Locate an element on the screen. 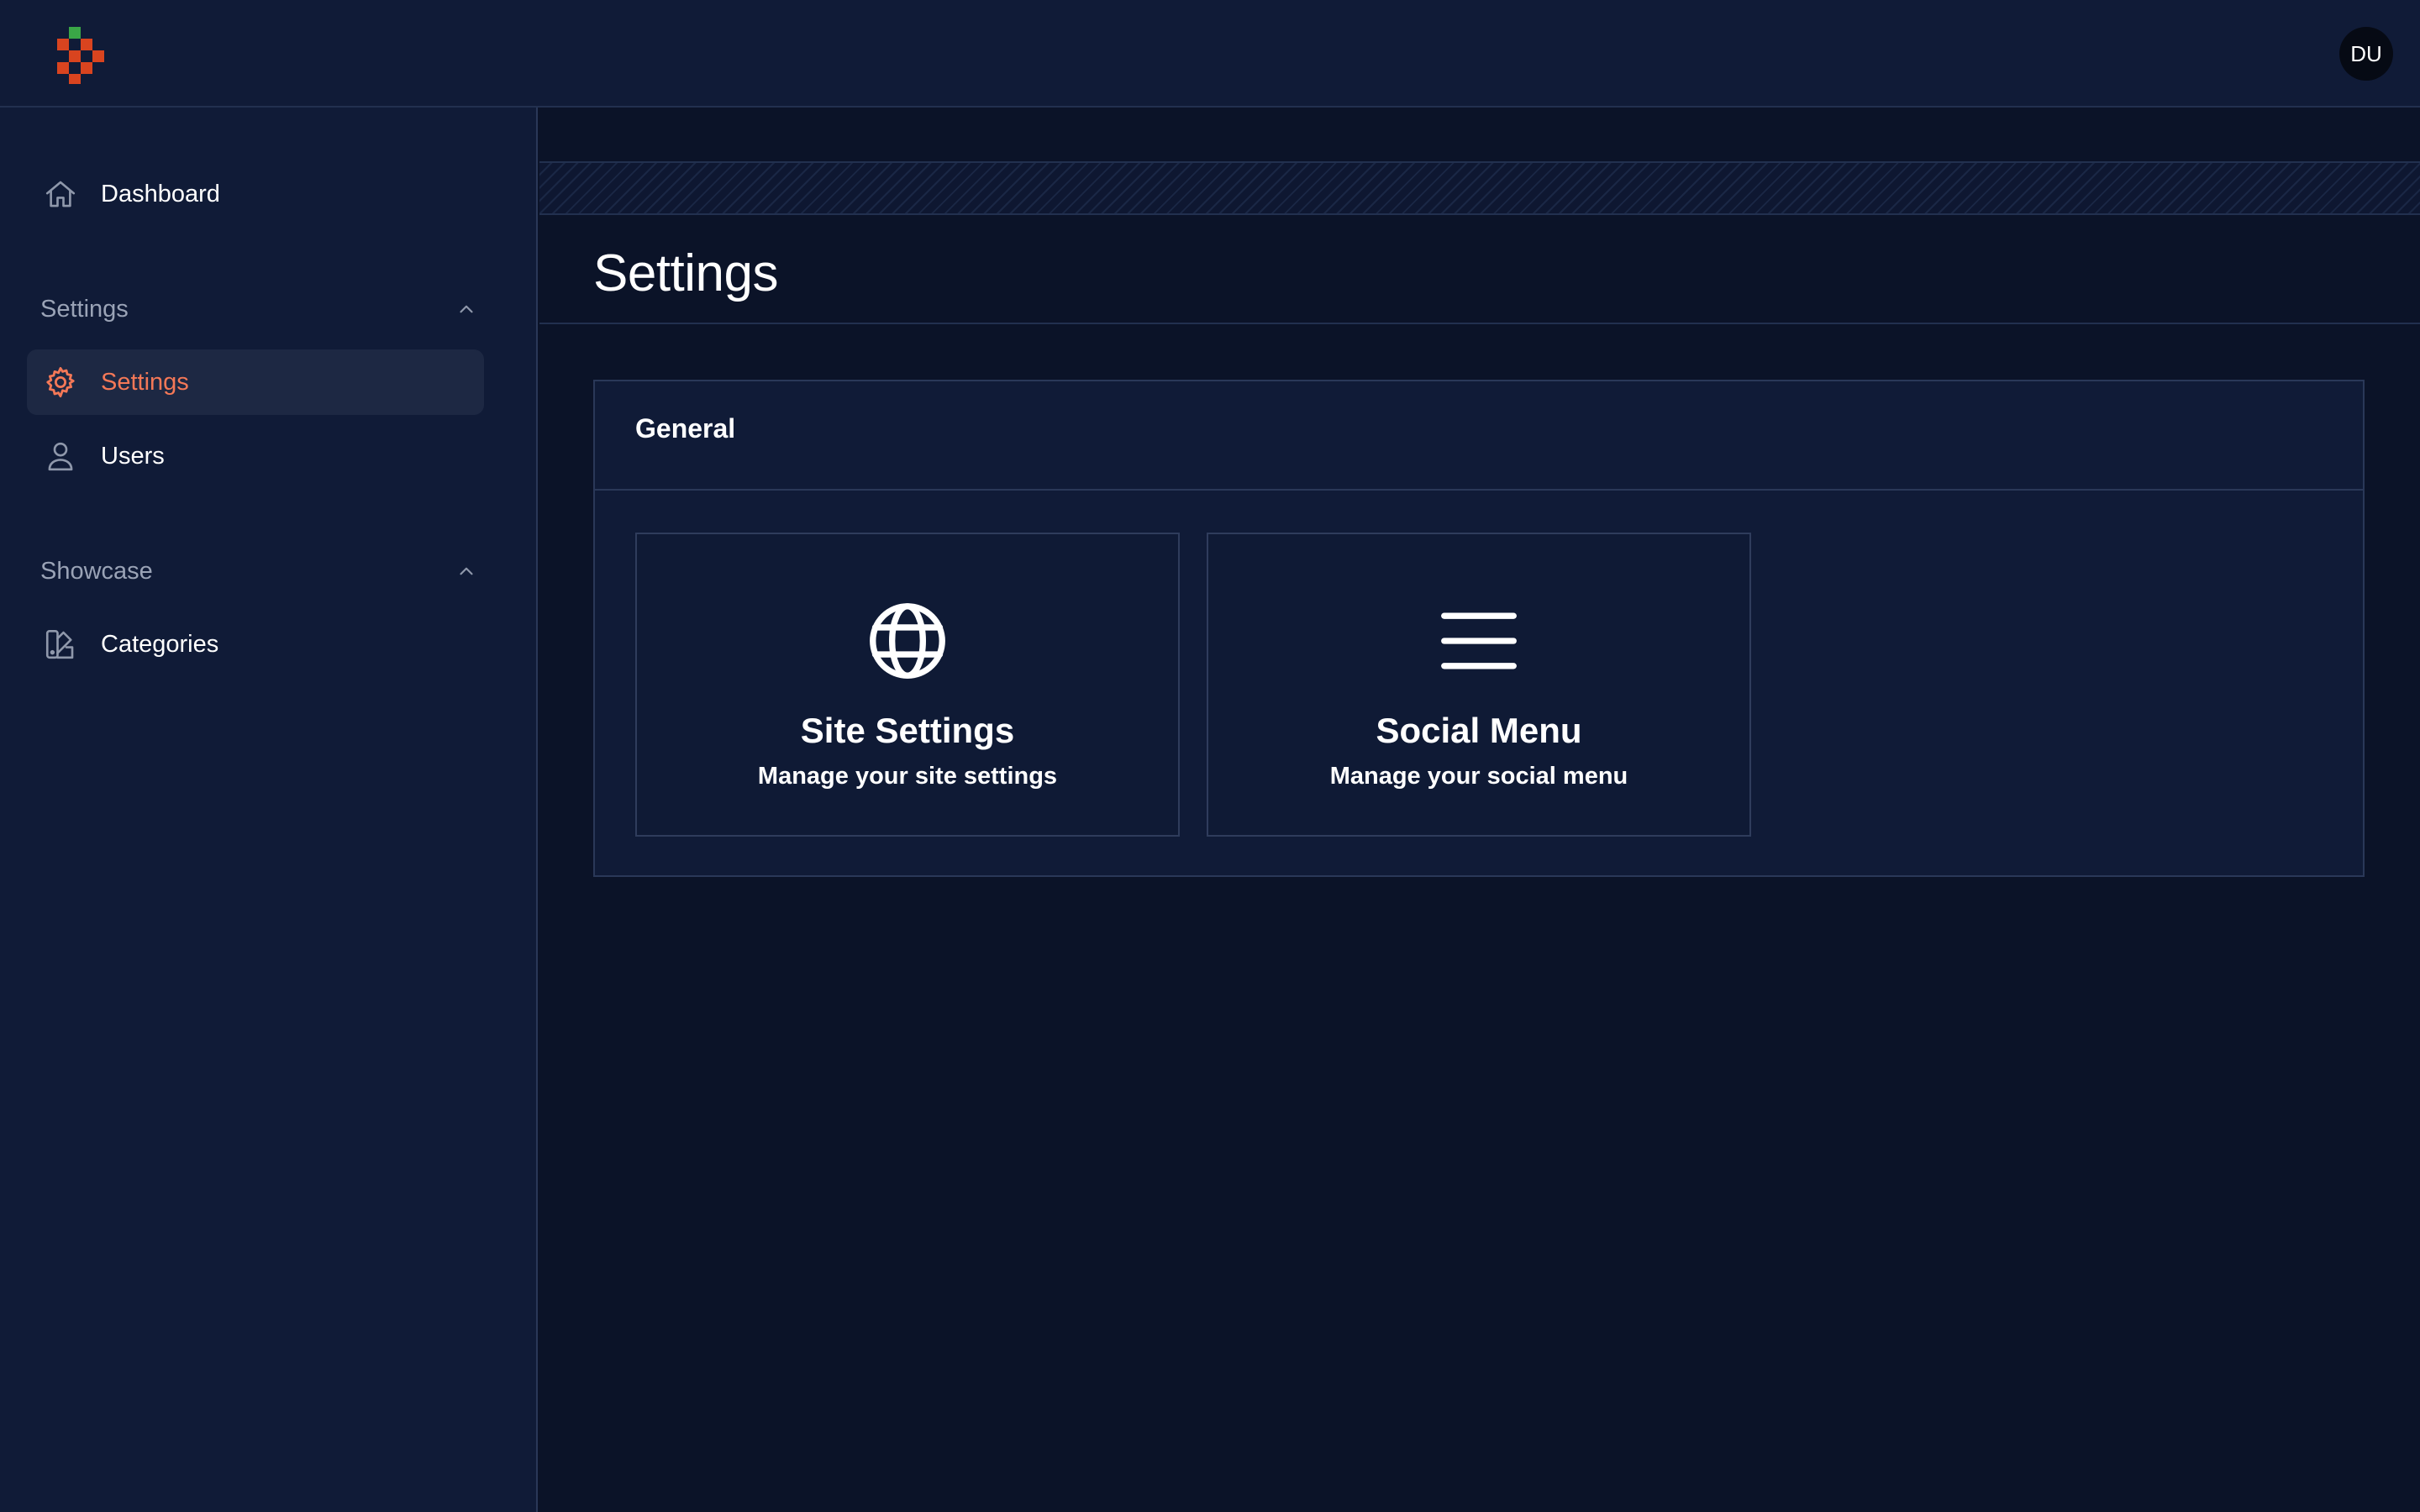 The width and height of the screenshot is (2420, 1512). sidebar-item-categories: Categories is located at coordinates (255, 644).